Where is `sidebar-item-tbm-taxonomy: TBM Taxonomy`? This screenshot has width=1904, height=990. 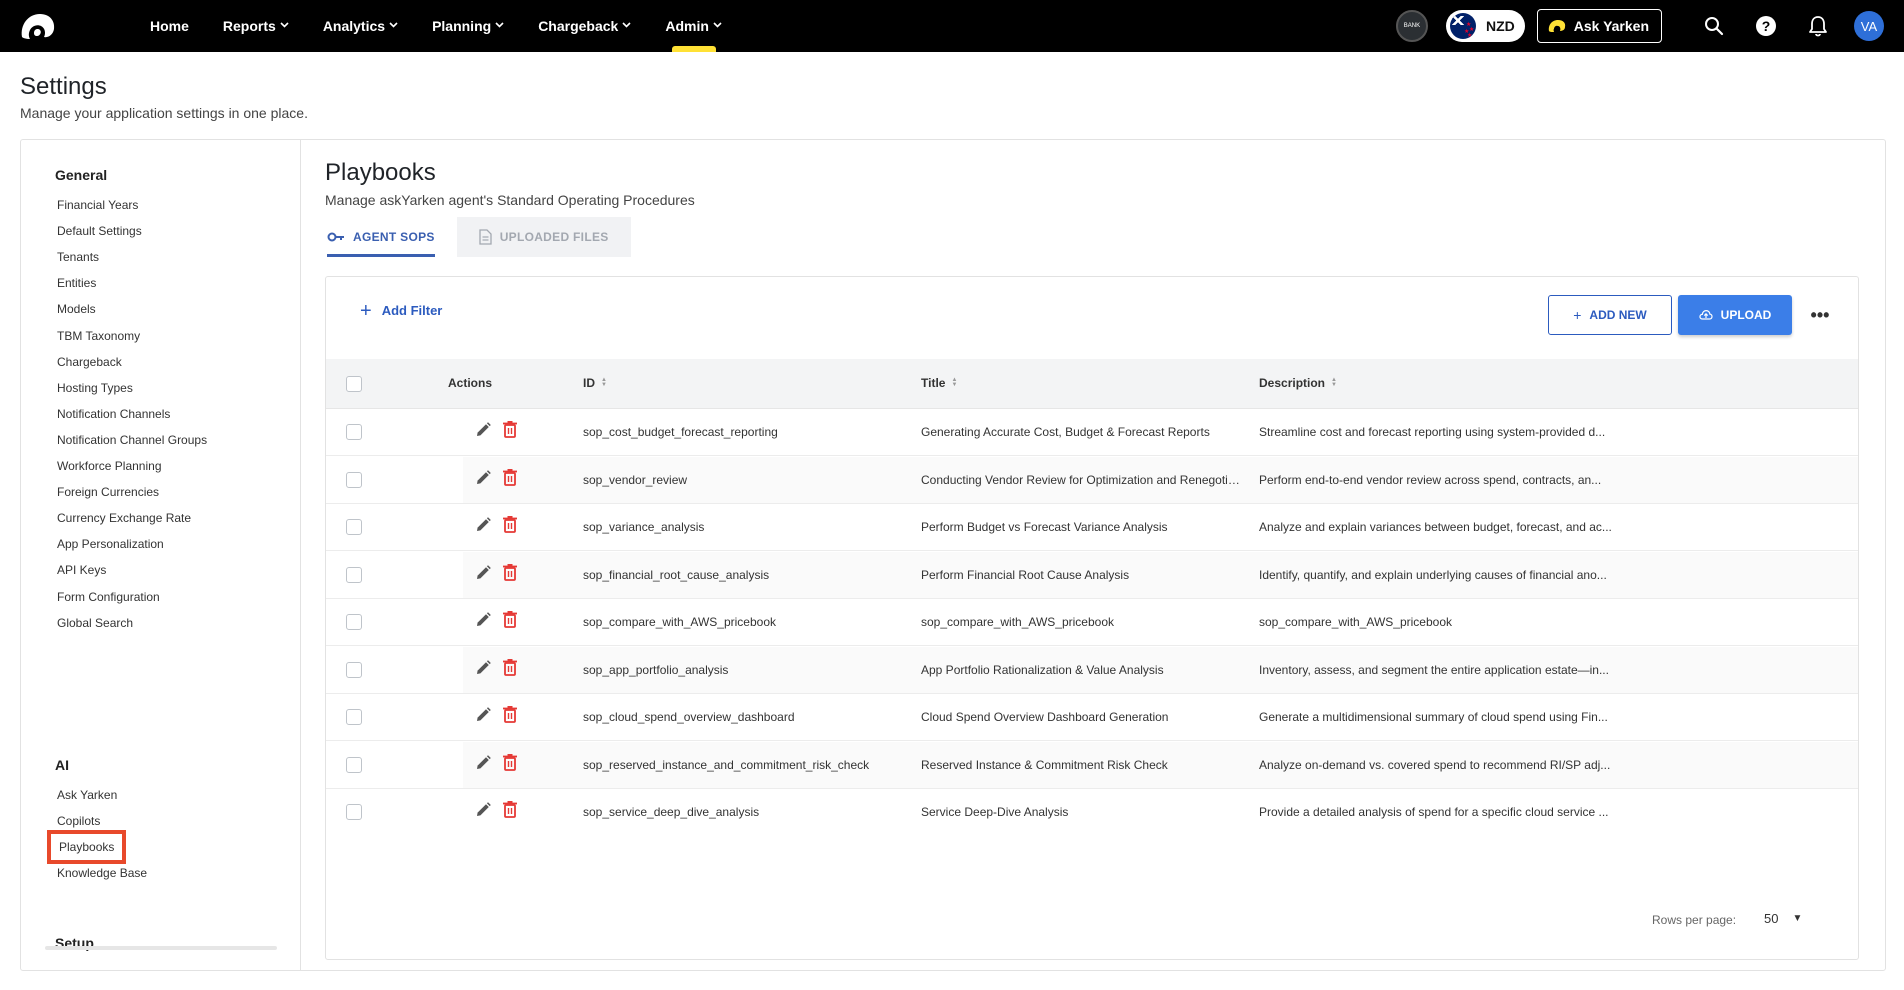
sidebar-item-tbm-taxonomy: TBM Taxonomy is located at coordinates (98, 336).